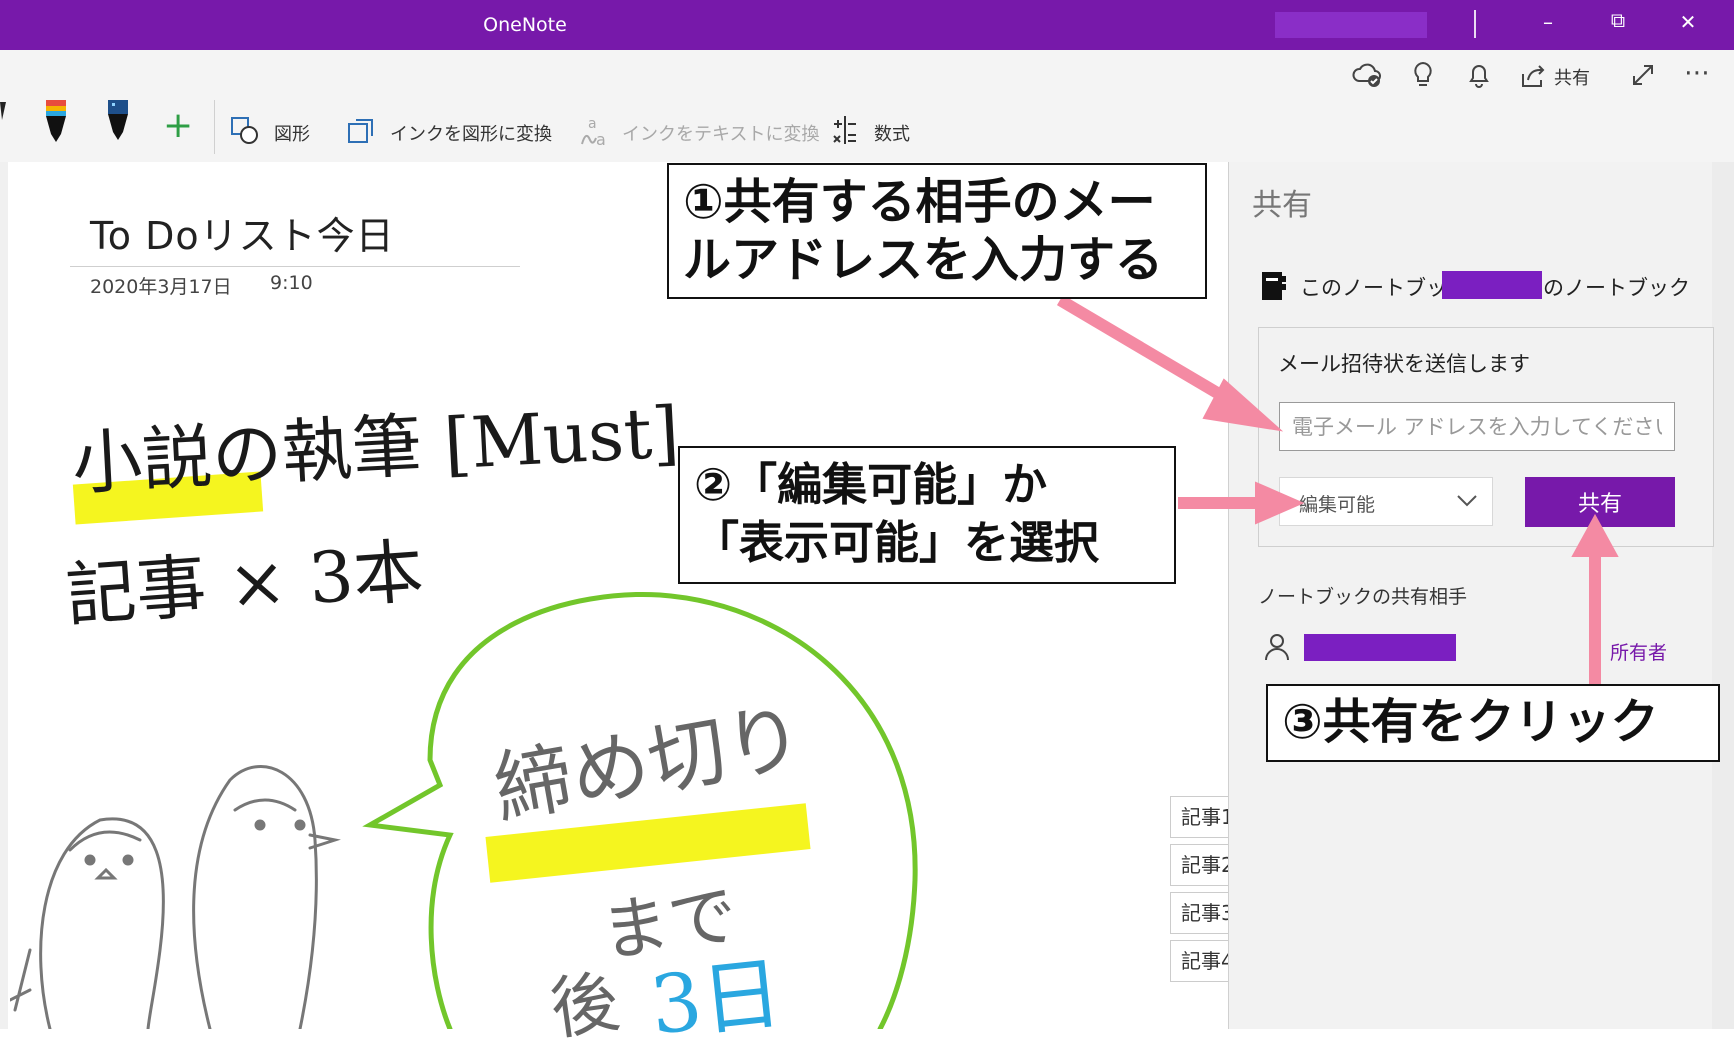  I want to click on share-toolbar-label: 共有, so click(1572, 77).